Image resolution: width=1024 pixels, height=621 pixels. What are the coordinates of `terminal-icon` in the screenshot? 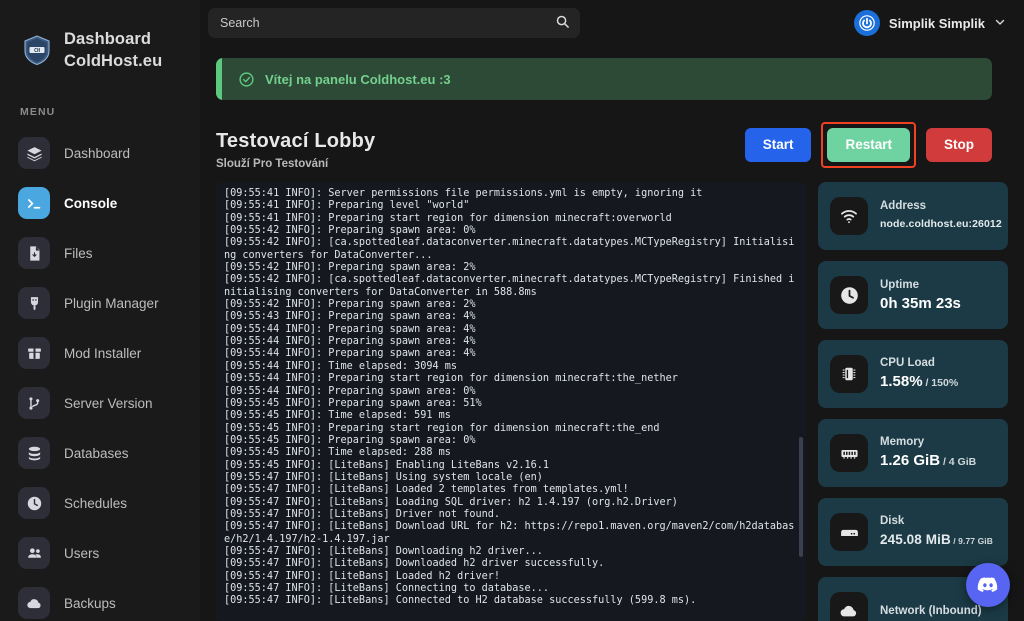 It's located at (34, 203).